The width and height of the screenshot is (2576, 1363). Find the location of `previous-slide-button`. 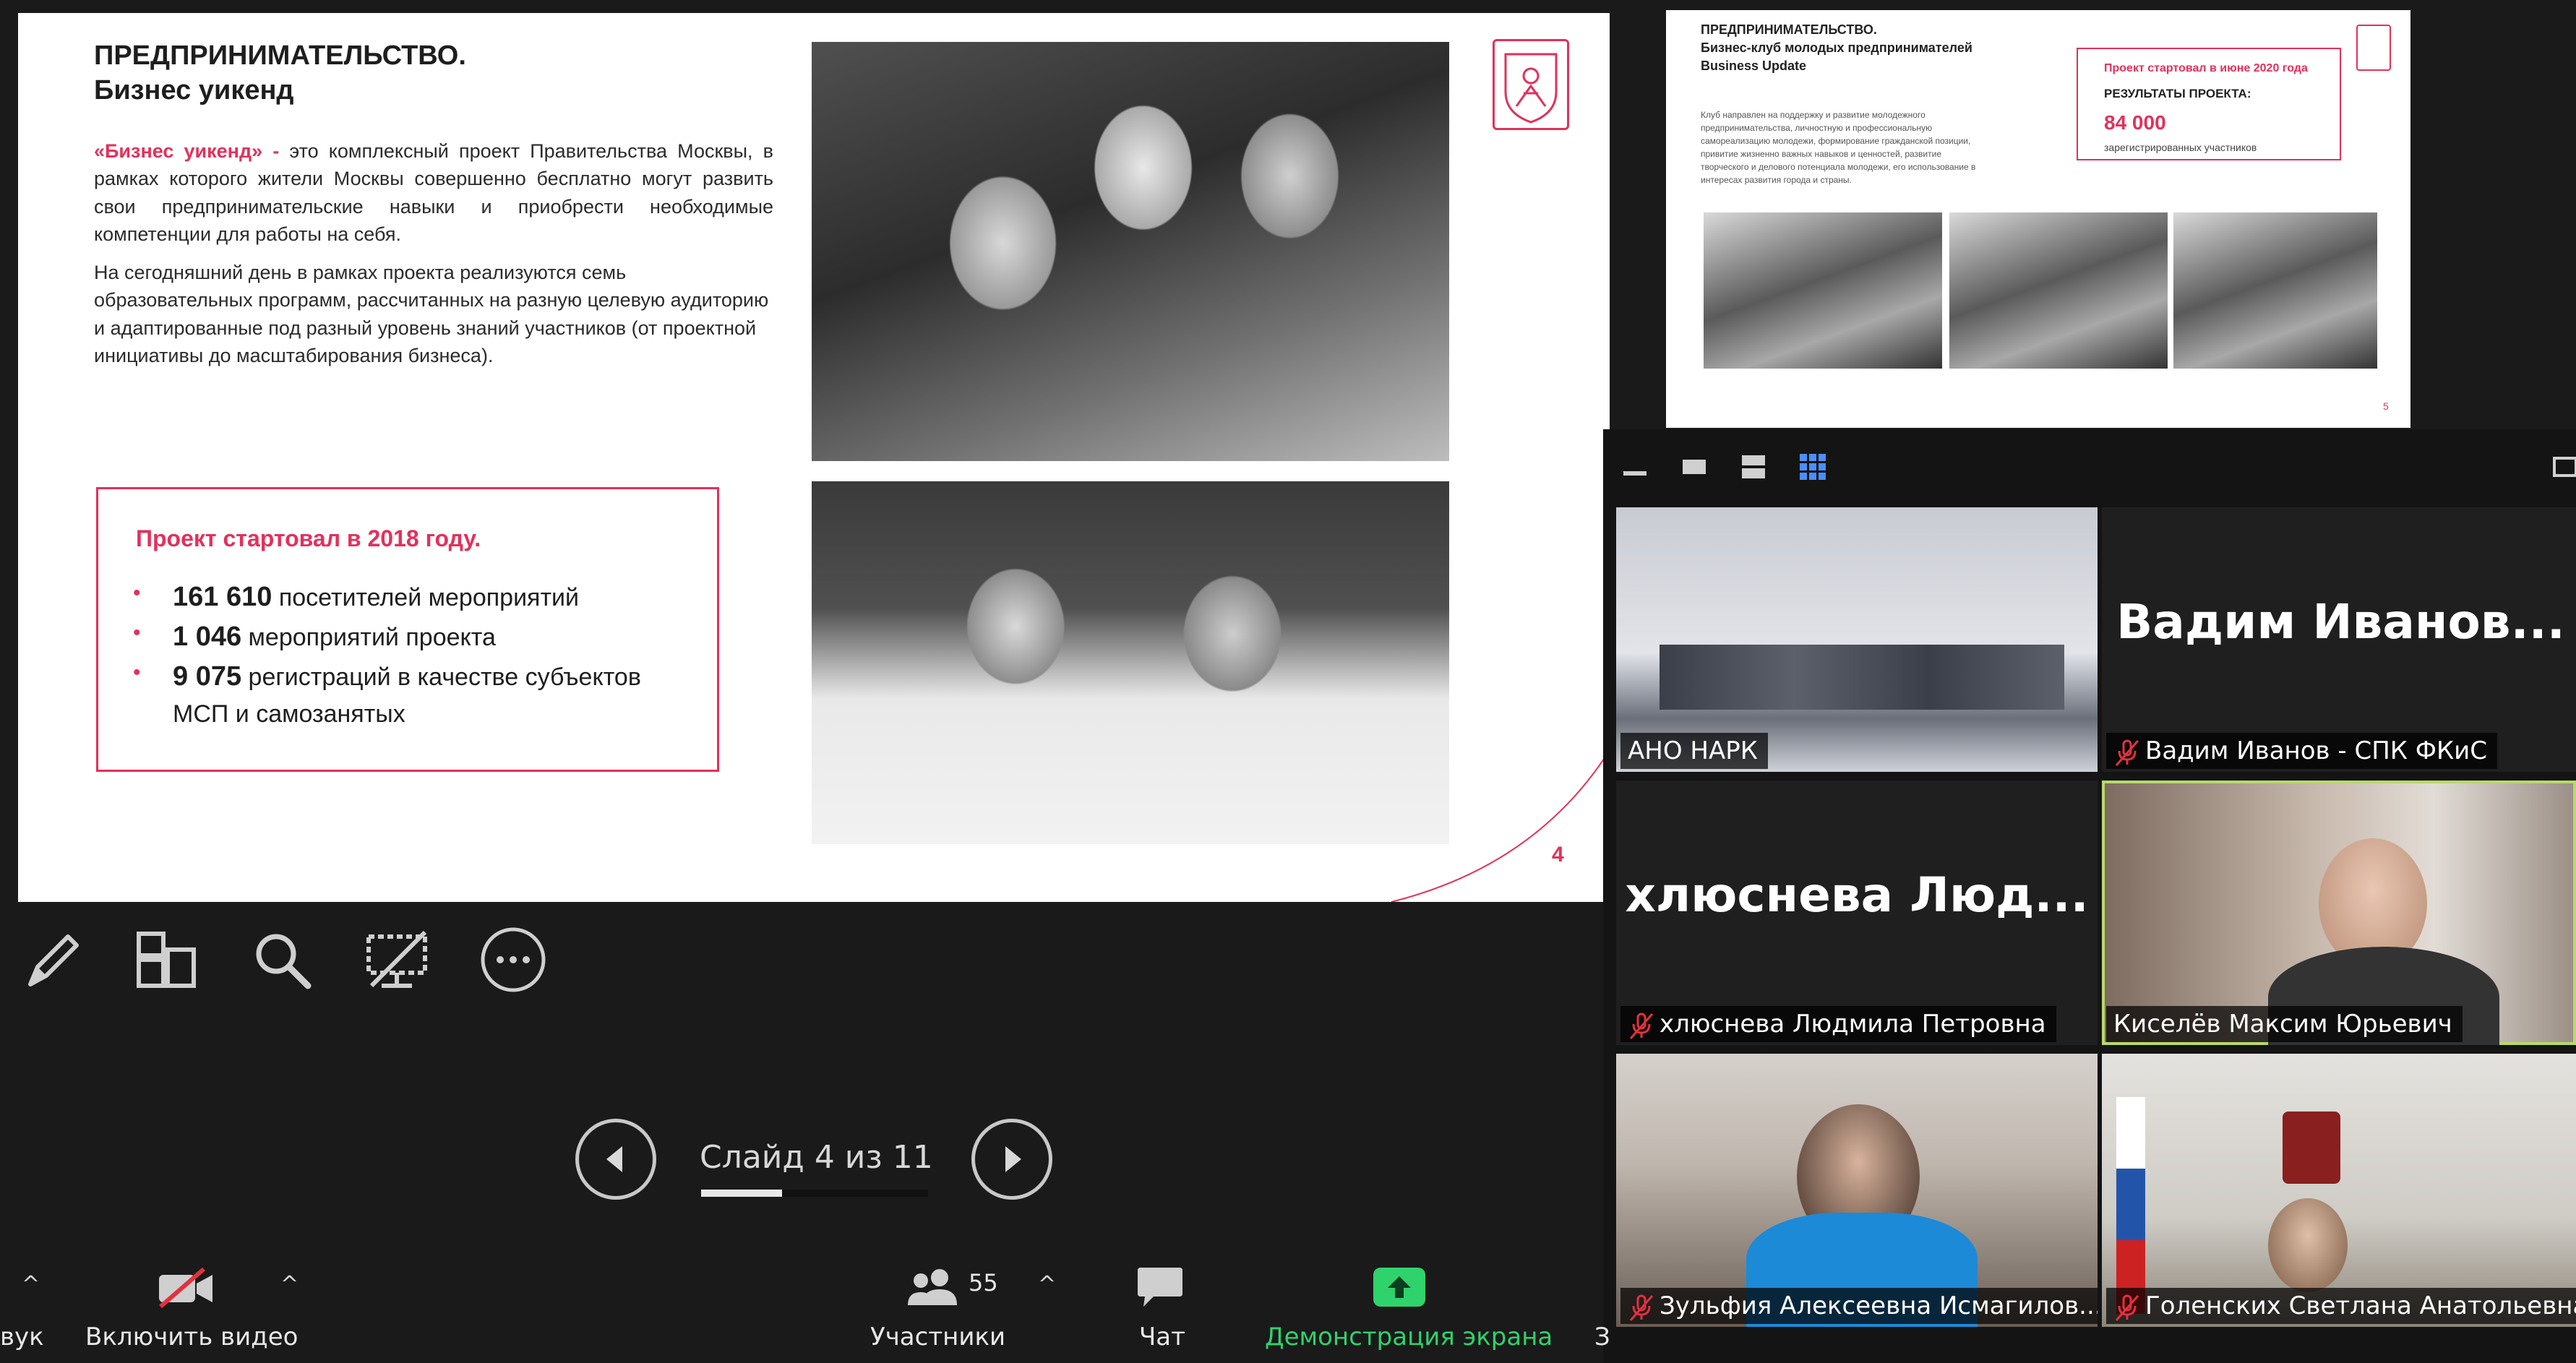

previous-slide-button is located at coordinates (615, 1159).